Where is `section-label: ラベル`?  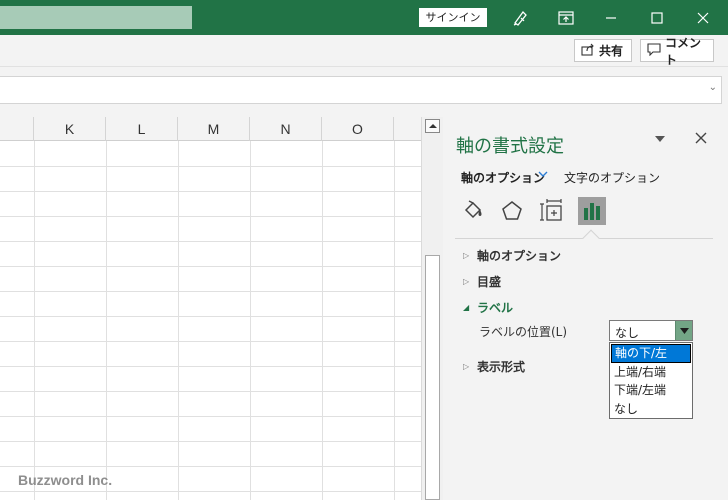 section-label: ラベル is located at coordinates (495, 308).